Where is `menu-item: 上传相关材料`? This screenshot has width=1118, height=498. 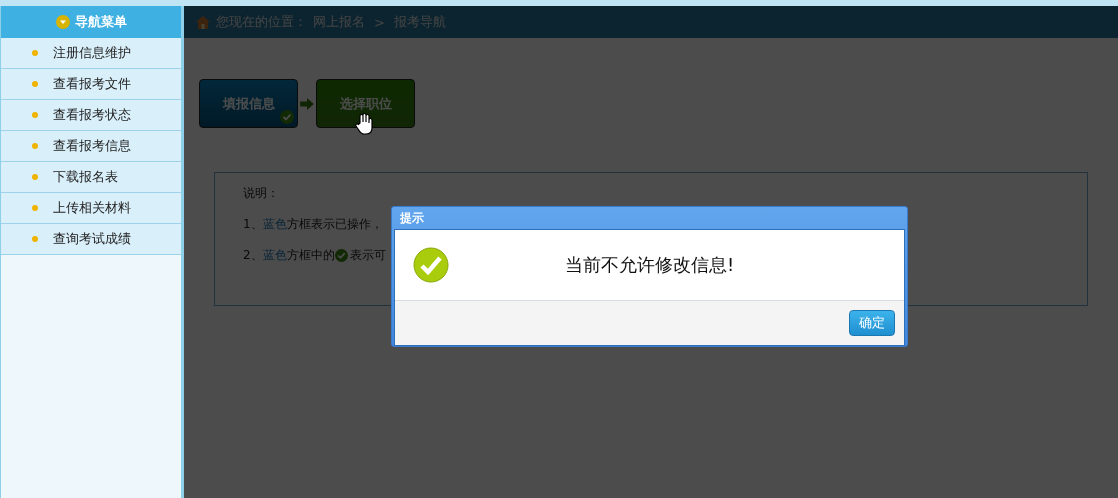
menu-item: 上传相关材料 is located at coordinates (91, 208).